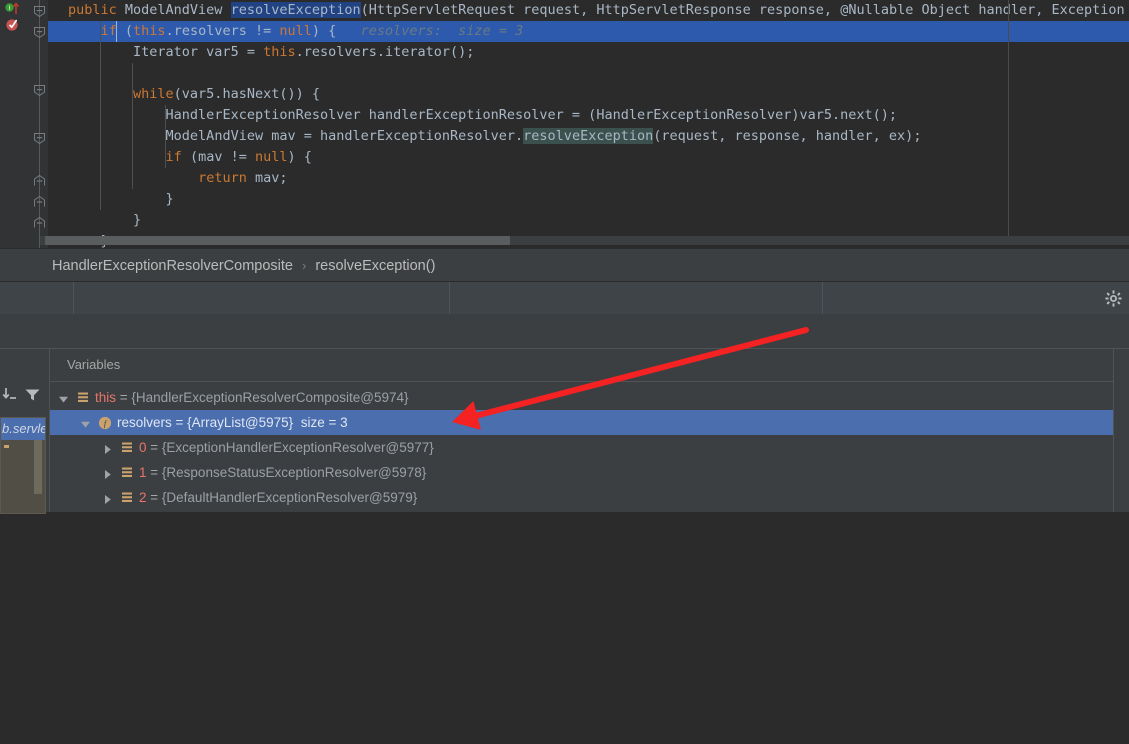  What do you see at coordinates (96, 10) in the screenshot?
I see `code-token: public` at bounding box center [96, 10].